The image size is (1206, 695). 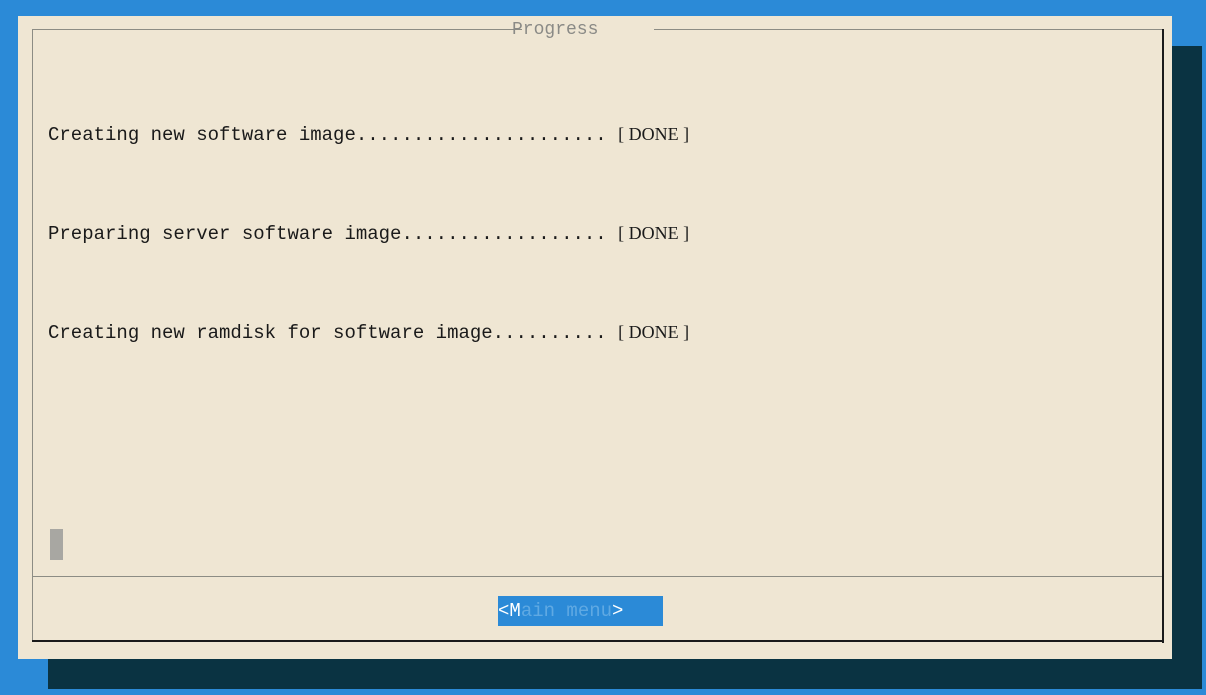 What do you see at coordinates (598, 576) in the screenshot?
I see `button-area-separator` at bounding box center [598, 576].